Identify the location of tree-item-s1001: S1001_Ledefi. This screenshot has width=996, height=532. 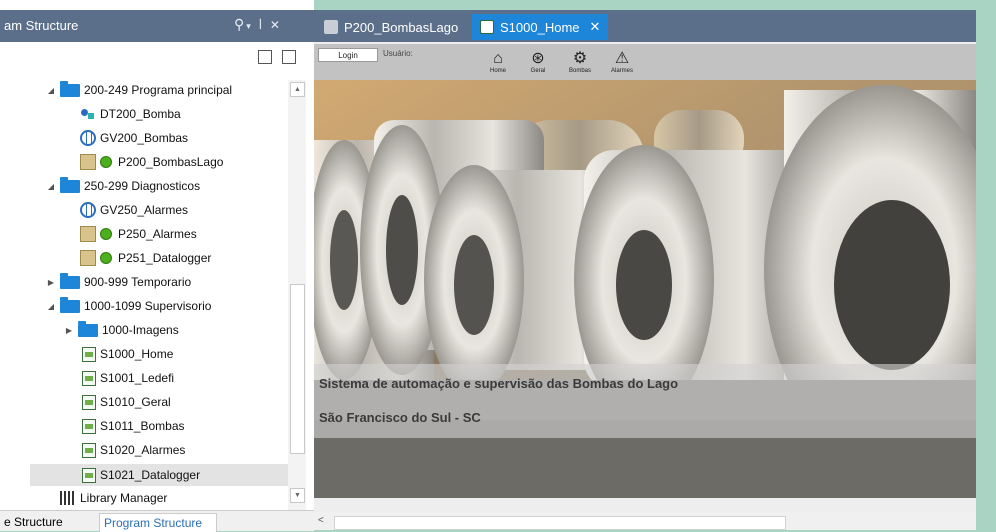
(128, 378).